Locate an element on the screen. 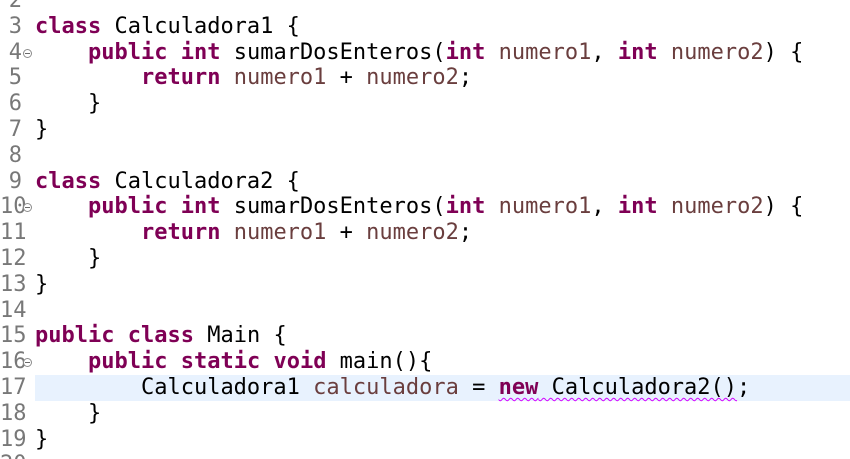 Image resolution: width=850 pixels, height=459 pixels. code-line: 16 public static void main(){ is located at coordinates (425, 362).